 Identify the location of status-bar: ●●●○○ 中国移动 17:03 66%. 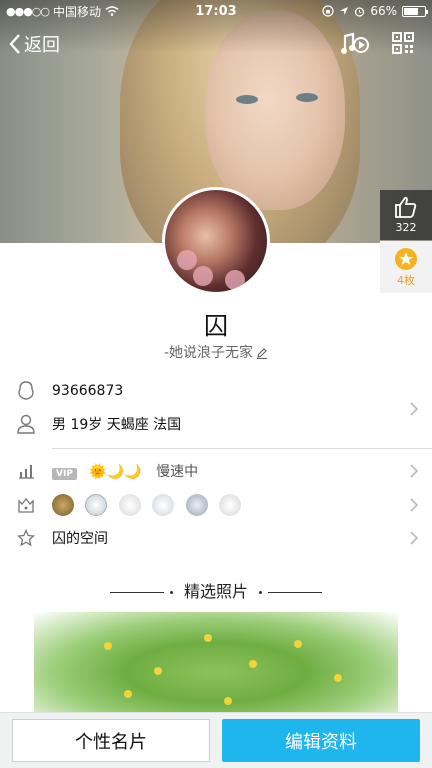
(216, 11).